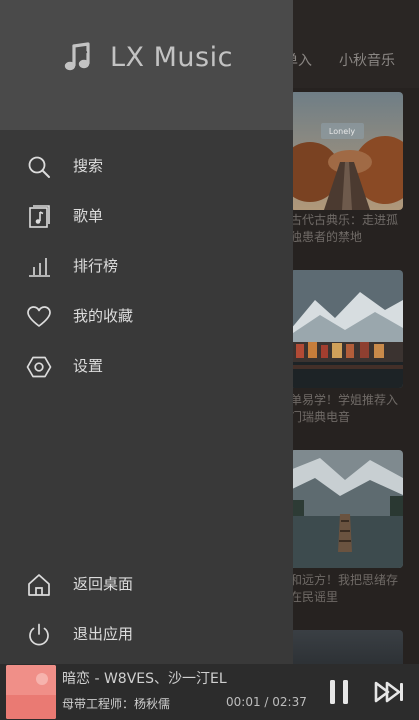 This screenshot has width=419, height=720. I want to click on menu-item-label: 我的收藏, so click(103, 316).